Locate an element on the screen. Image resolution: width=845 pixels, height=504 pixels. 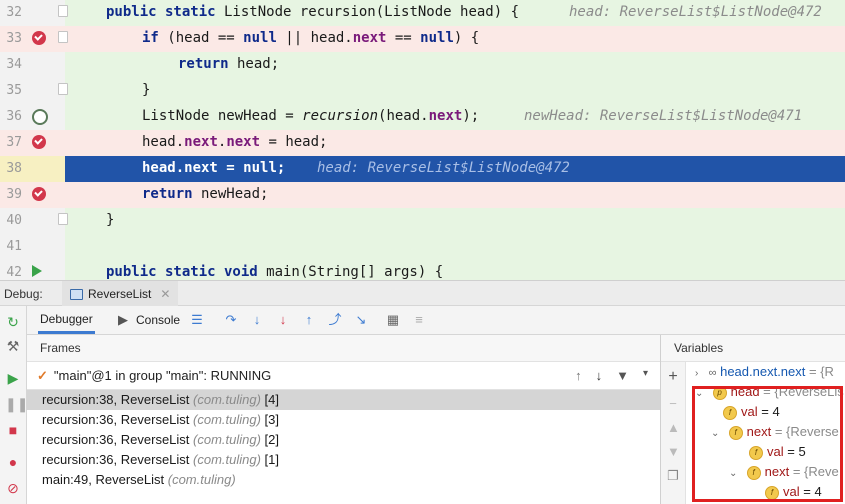
close-icon: ✕ is located at coordinates (165, 294).